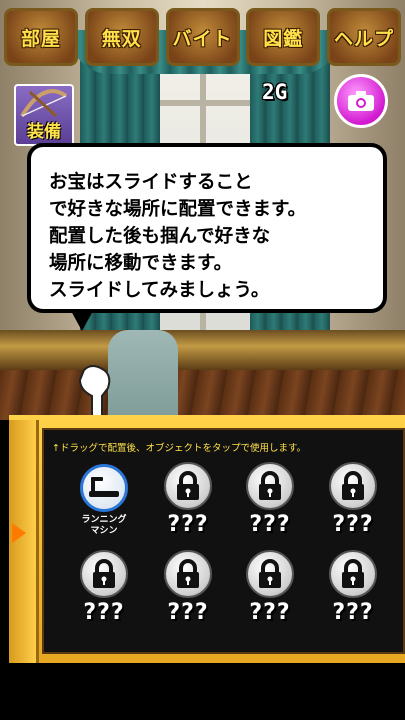 This screenshot has height=720, width=405. I want to click on money-display: 2G, so click(275, 92).